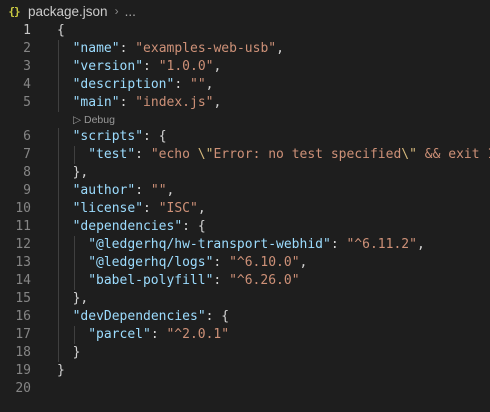 The height and width of the screenshot is (412, 490). What do you see at coordinates (245, 103) in the screenshot?
I see `code-line: 5 "main": "index.js",` at bounding box center [245, 103].